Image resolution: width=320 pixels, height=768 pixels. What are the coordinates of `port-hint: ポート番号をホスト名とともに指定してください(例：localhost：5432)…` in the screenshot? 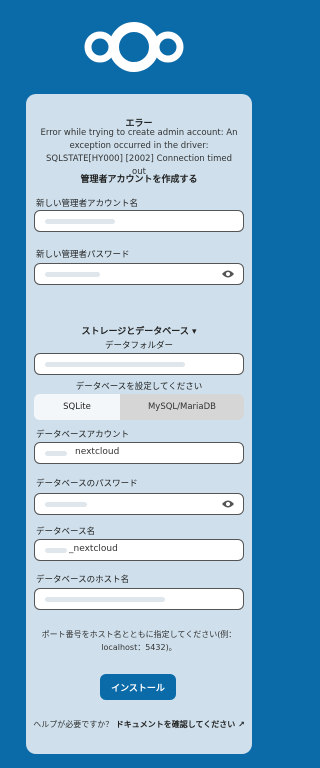 It's located at (139, 641).